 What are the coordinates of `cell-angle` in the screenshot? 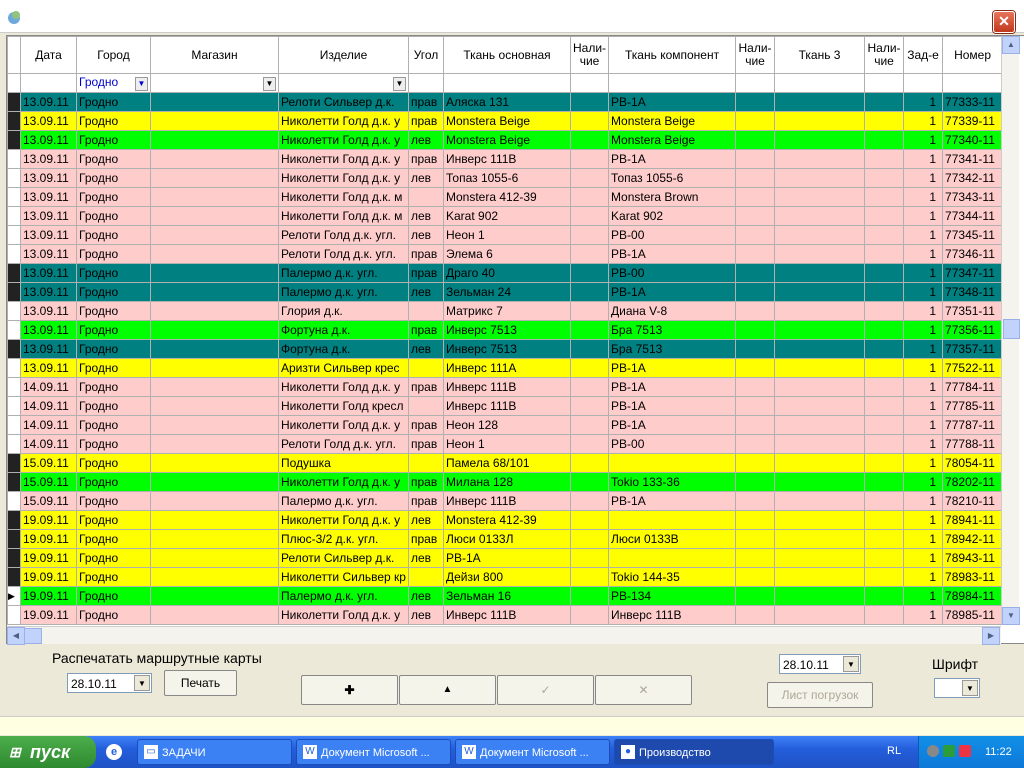 It's located at (426, 406).